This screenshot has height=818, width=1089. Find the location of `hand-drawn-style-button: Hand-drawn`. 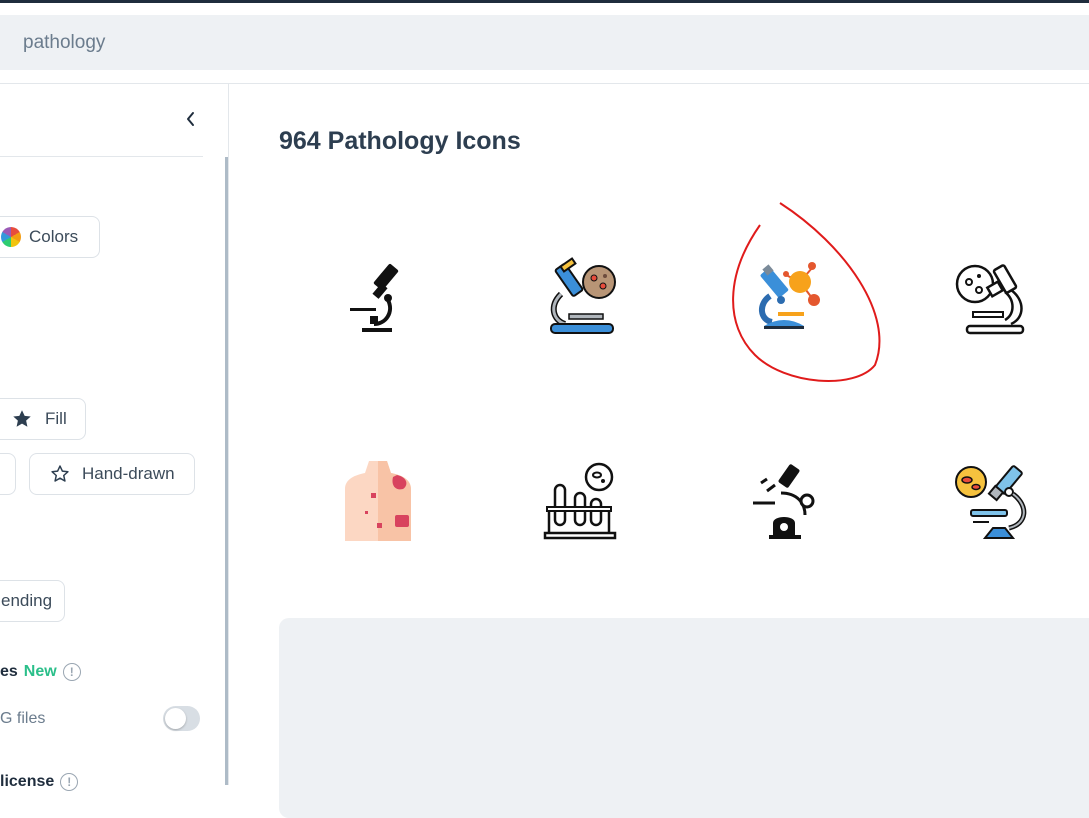

hand-drawn-style-button: Hand-drawn is located at coordinates (112, 474).